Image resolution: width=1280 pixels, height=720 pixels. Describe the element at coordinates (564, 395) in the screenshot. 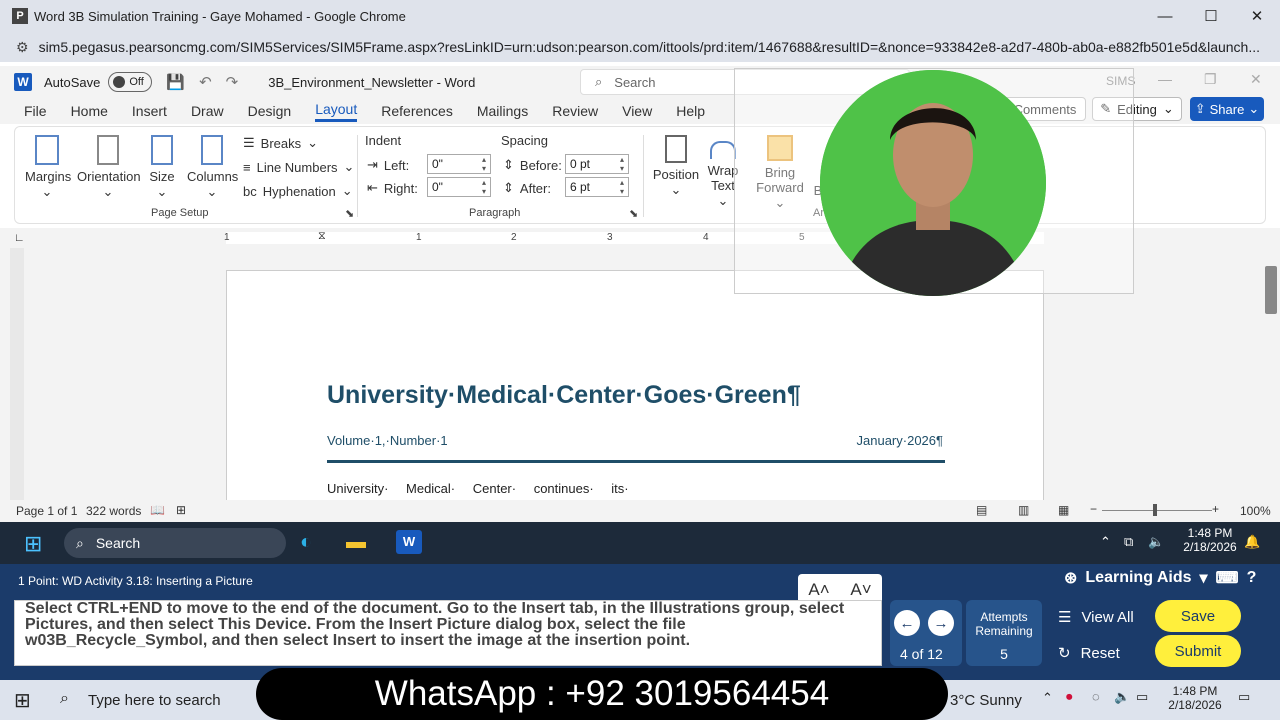

I see `document-title: University·Medical·Center·Goes·Green¶` at that location.